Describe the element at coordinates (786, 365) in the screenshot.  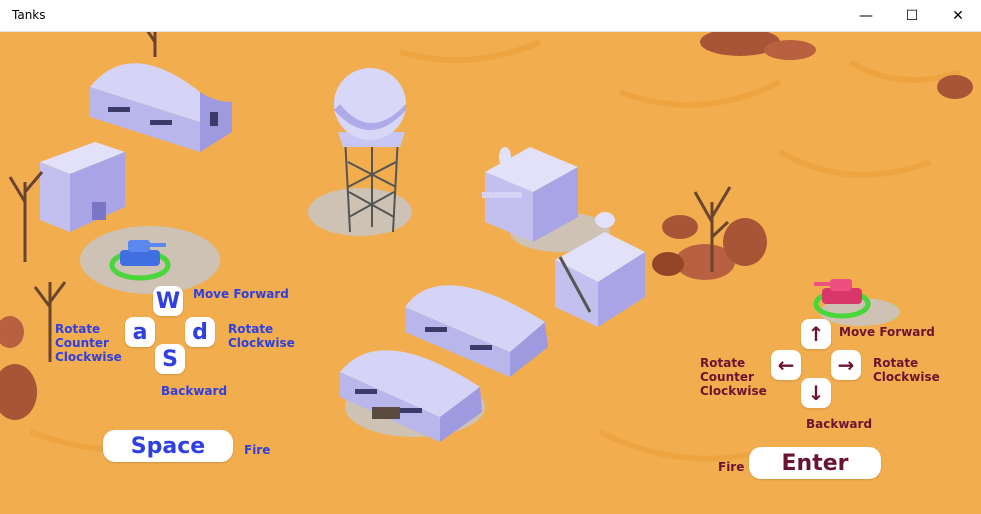
I see `key-left-arrow: ←` at that location.